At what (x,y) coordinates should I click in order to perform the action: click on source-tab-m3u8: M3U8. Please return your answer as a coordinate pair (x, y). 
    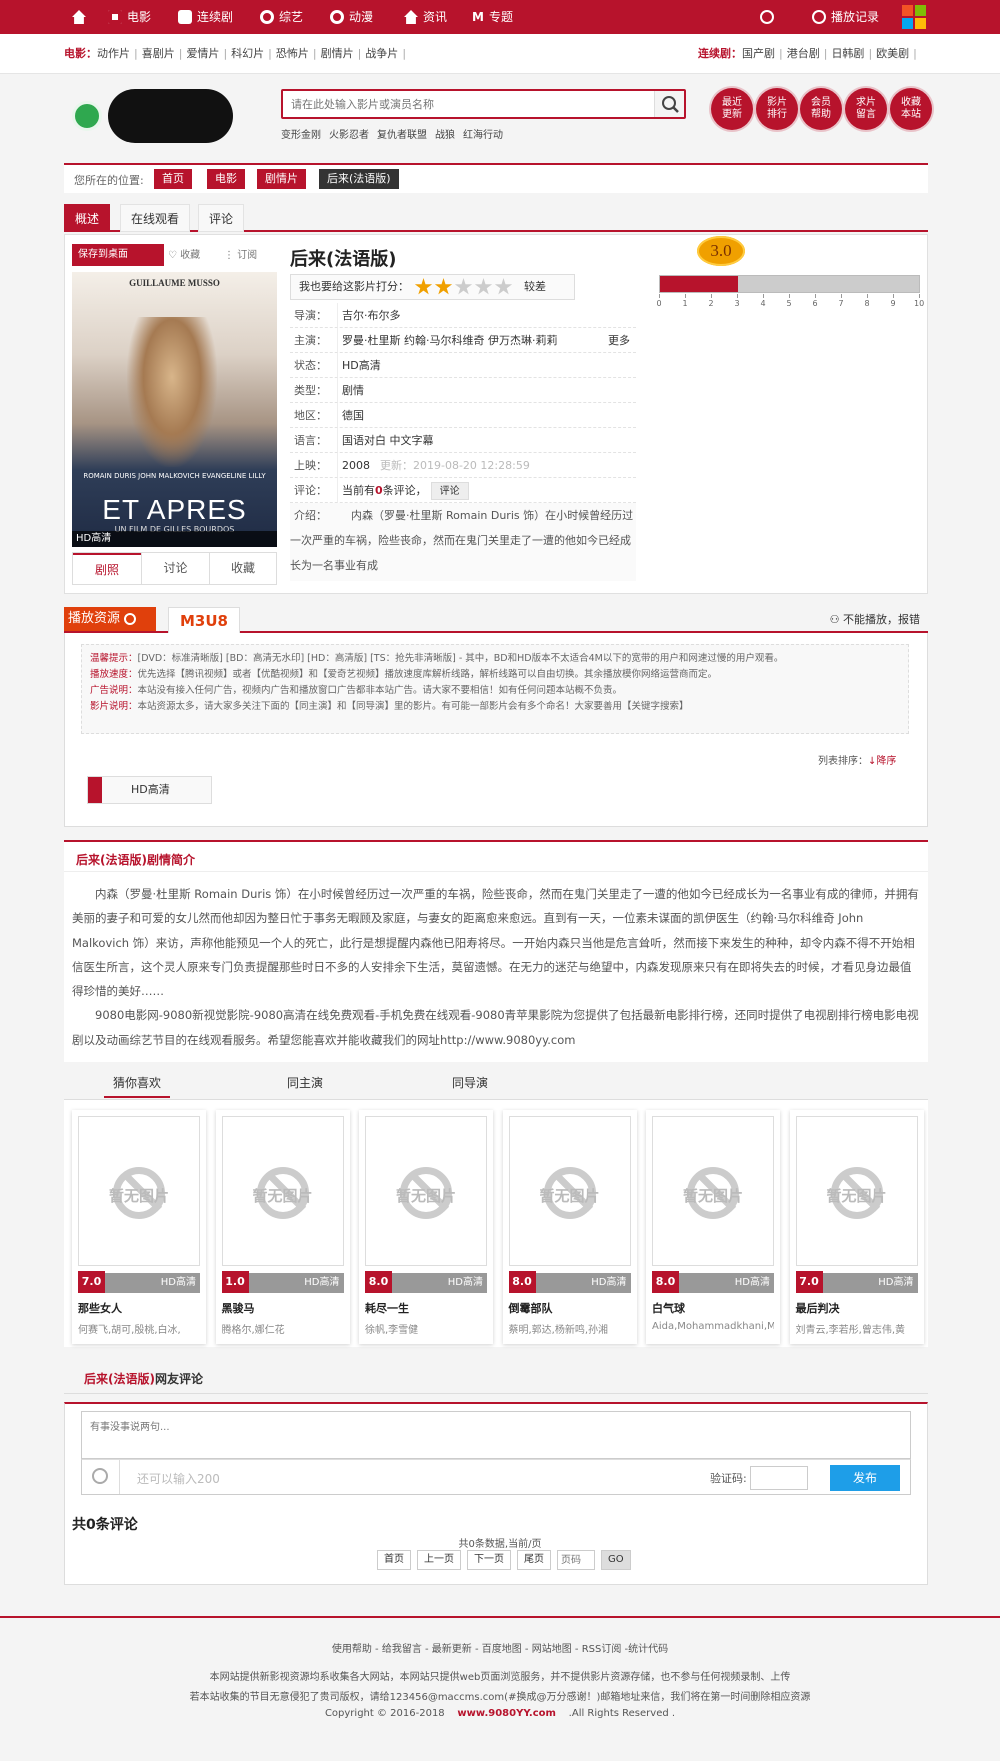
    Looking at the image, I should click on (204, 620).